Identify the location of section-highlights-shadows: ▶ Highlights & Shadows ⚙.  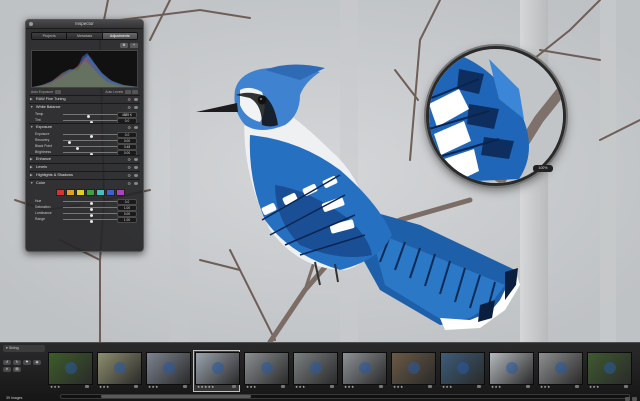
(84, 175).